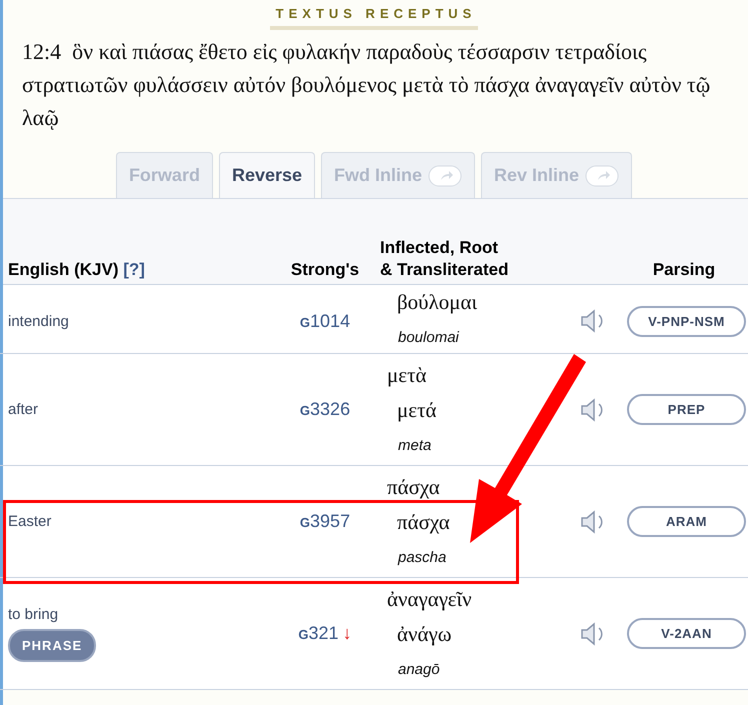 The image size is (748, 705). I want to click on help-link: [?], so click(134, 269).